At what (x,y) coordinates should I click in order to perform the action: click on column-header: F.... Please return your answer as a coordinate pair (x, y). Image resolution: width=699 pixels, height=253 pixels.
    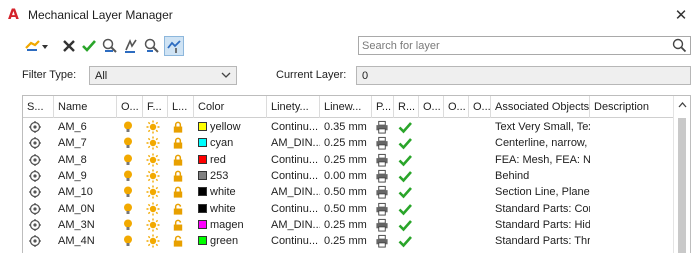
    Looking at the image, I should click on (155, 107).